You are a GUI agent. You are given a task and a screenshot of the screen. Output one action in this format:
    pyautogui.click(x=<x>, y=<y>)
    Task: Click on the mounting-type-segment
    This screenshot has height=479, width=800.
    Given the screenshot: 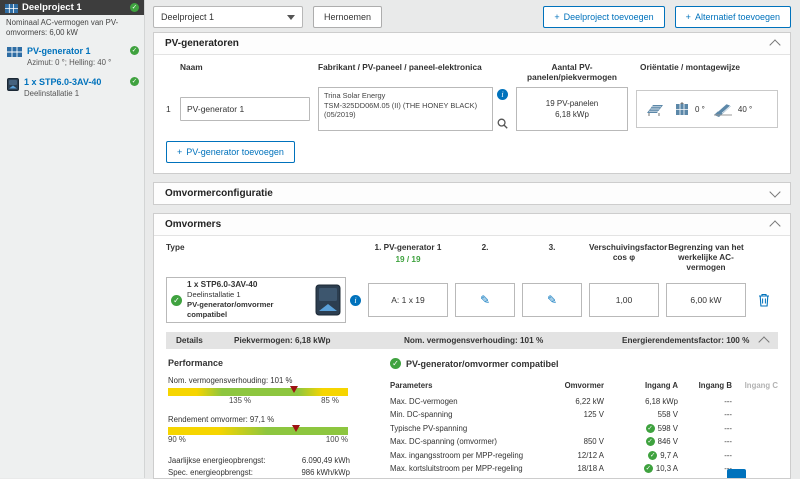 What is the action you would take?
    pyautogui.click(x=655, y=109)
    